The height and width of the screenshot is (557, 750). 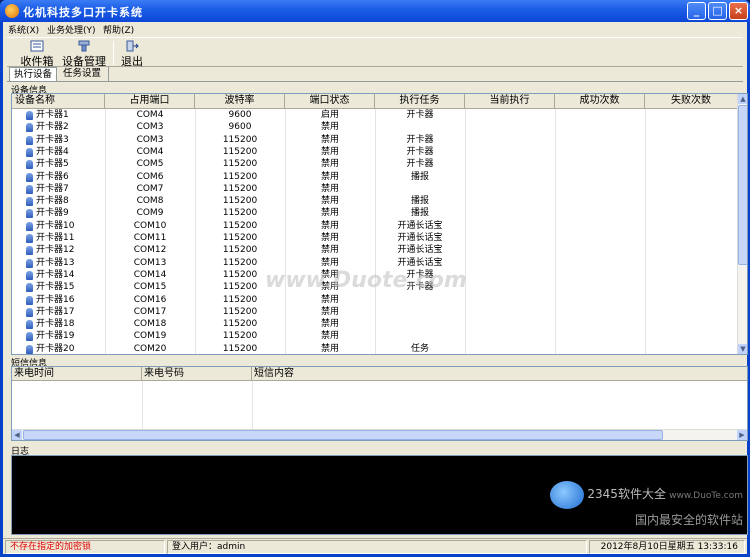 I want to click on exit-button: 退出, so click(x=132, y=54).